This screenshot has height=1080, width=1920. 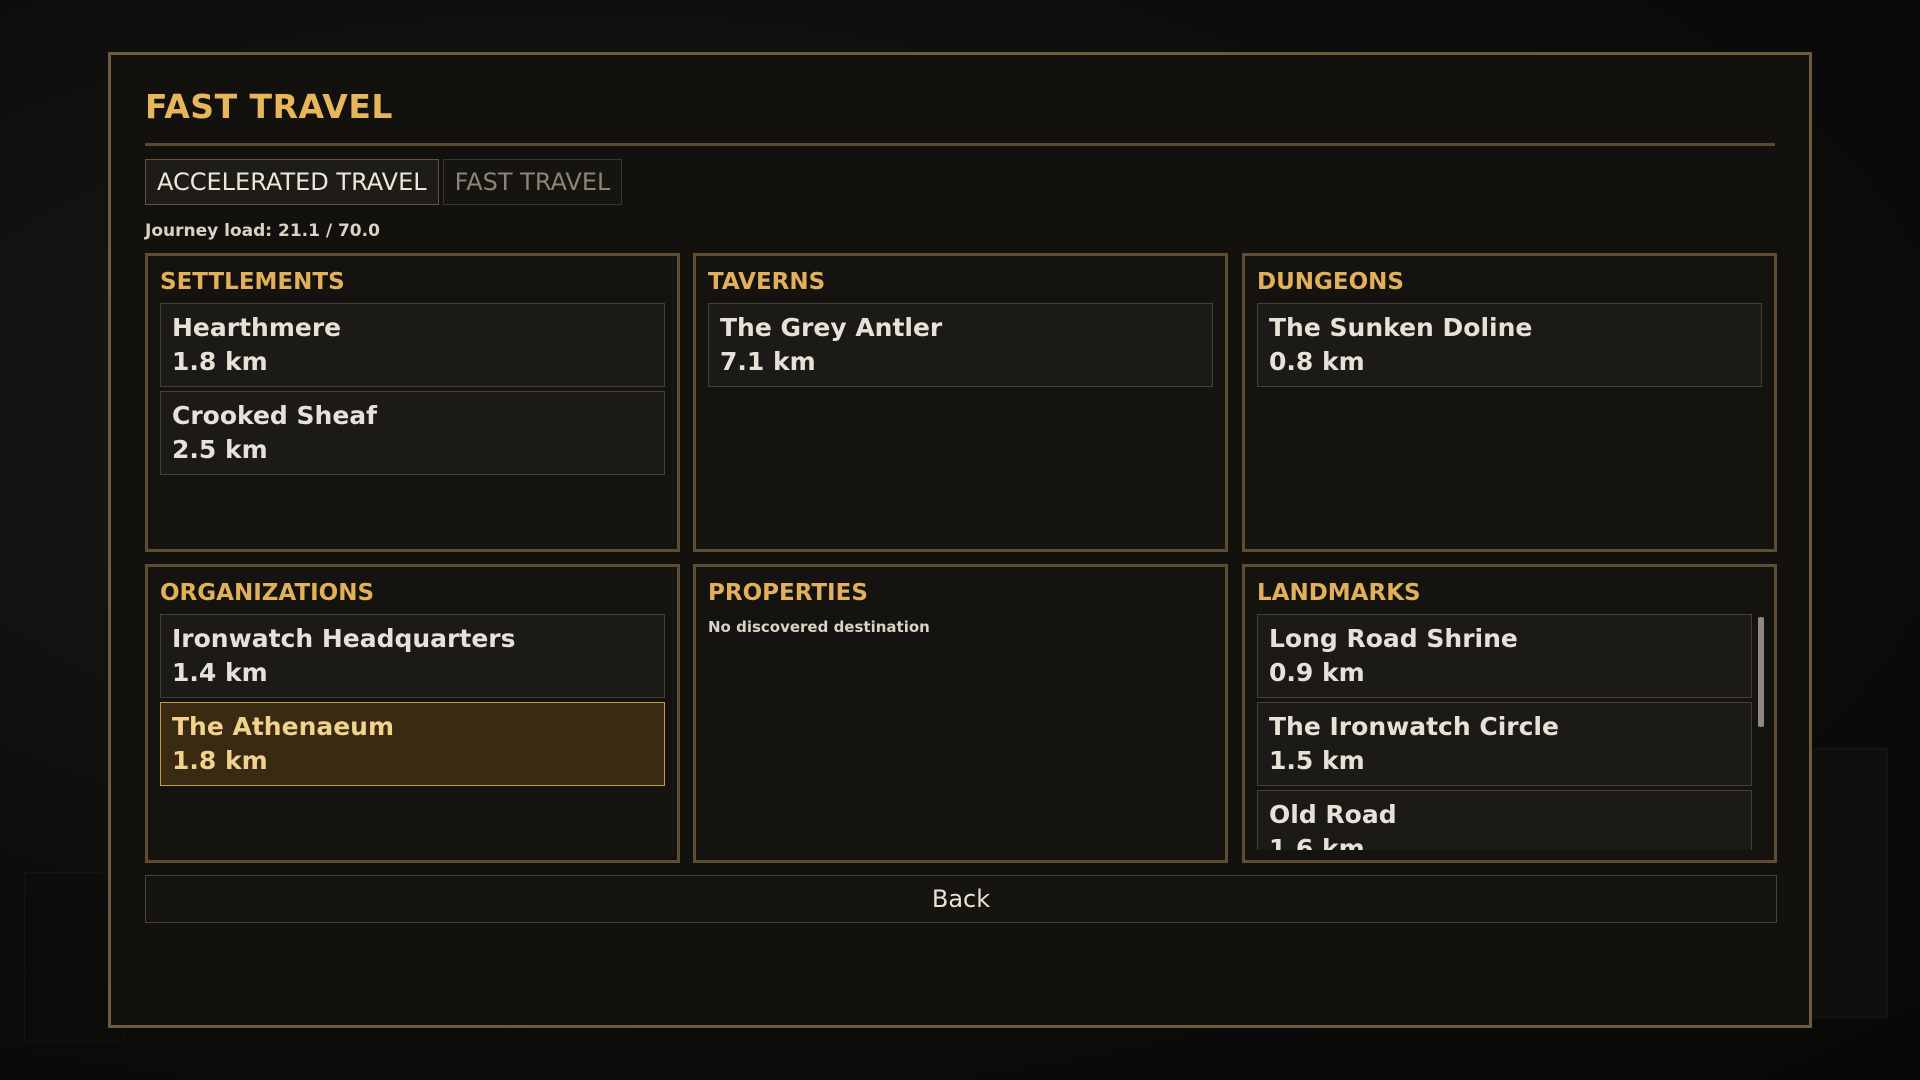 I want to click on section-title: DUNGEONS, so click(x=1330, y=282).